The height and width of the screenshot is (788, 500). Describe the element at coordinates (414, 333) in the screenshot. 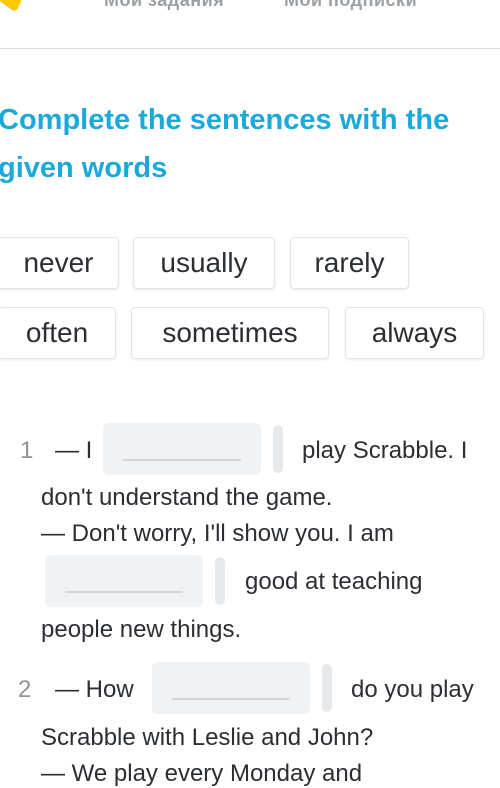

I see `word-chip-always: always` at that location.